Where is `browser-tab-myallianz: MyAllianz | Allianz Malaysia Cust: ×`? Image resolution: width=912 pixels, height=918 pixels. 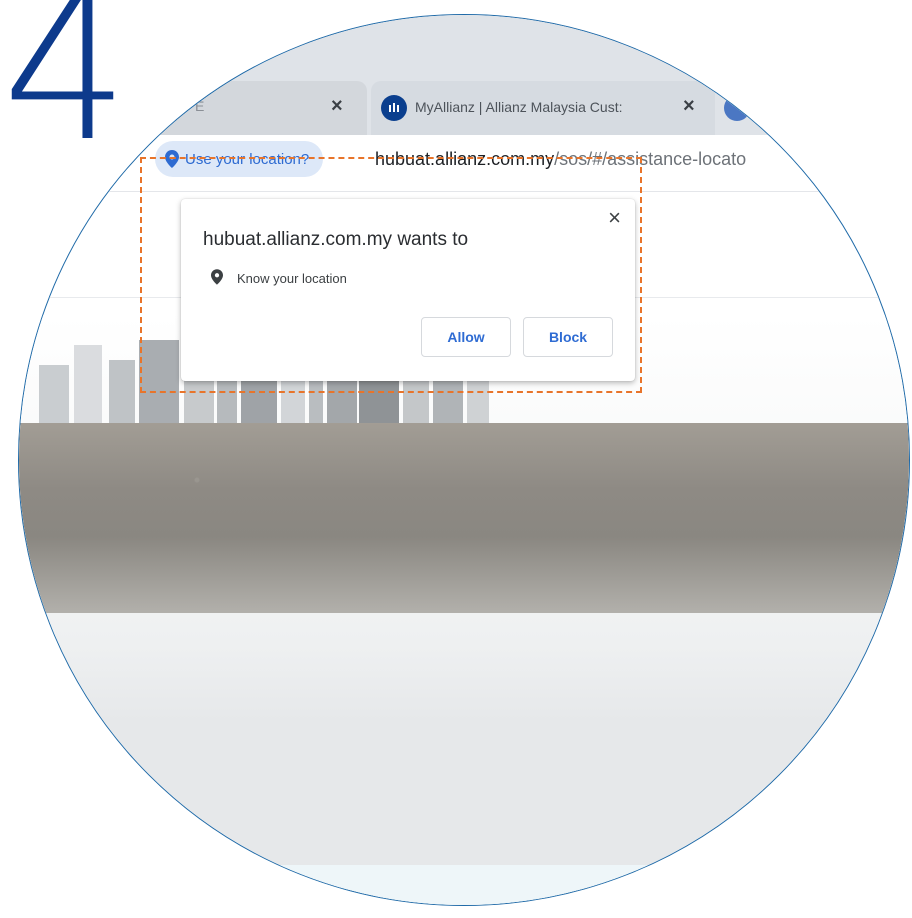 browser-tab-myallianz: MyAllianz | Allianz Malaysia Cust: × is located at coordinates (543, 108).